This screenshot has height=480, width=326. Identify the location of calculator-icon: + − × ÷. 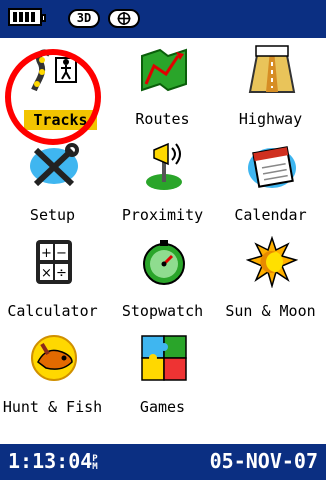
(54, 262).